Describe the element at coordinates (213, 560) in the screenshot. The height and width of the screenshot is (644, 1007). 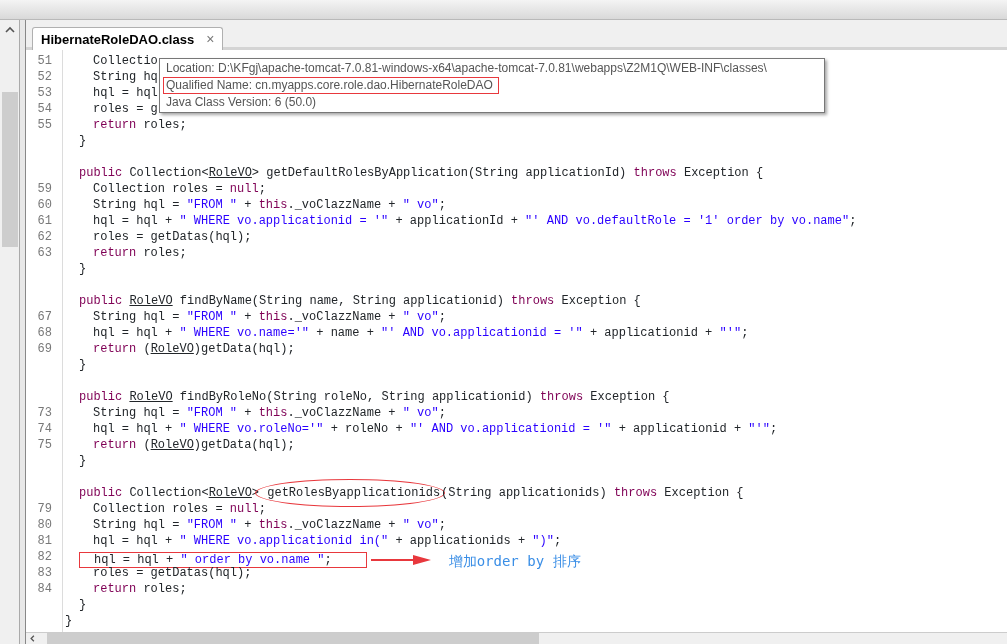
I see `code-line: hql = hql + " order by vo.name ";` at that location.